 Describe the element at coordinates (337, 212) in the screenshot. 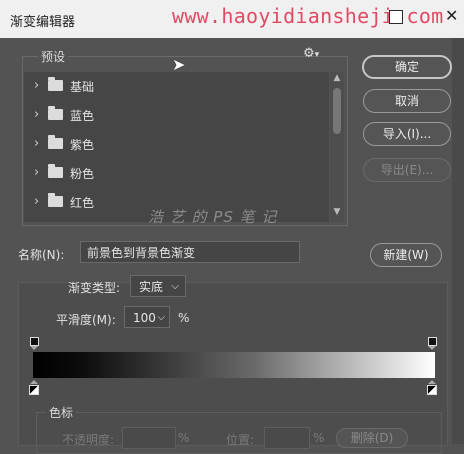

I see `scroll-down-icon: ▼` at that location.